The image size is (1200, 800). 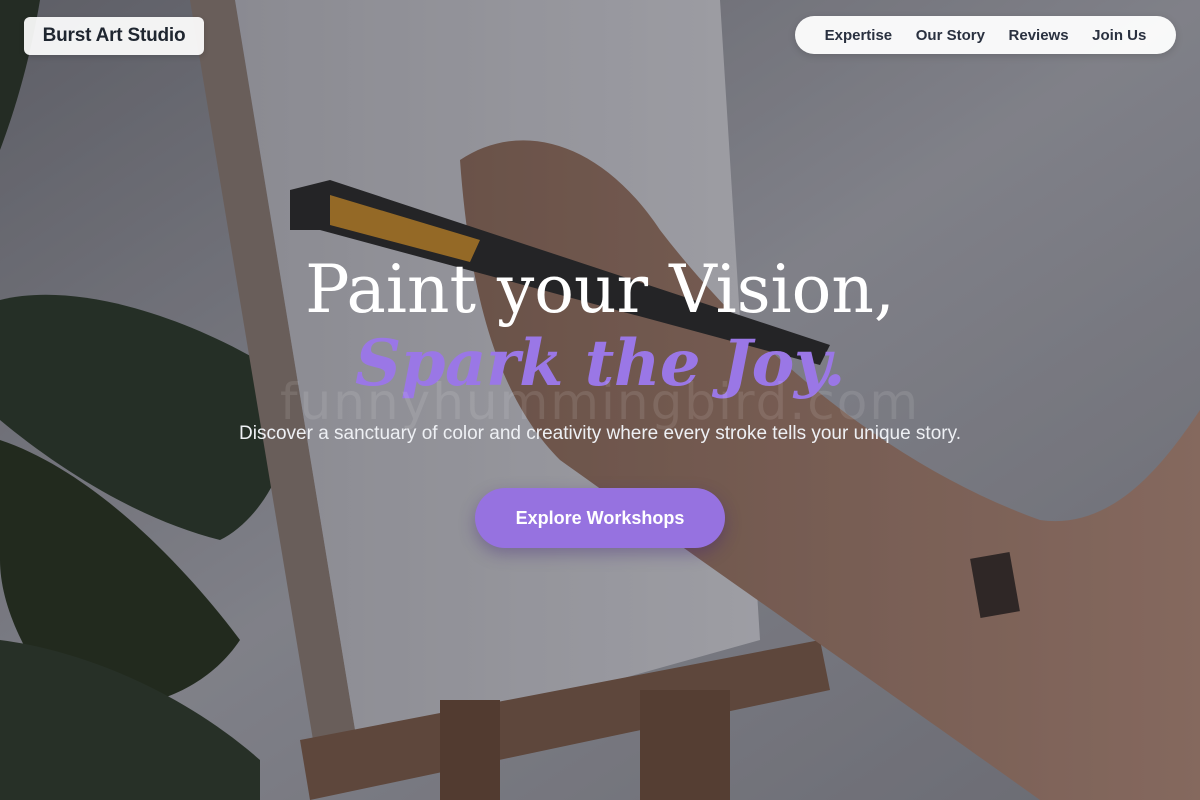 I want to click on nav-link-our-story: Our Story, so click(x=950, y=35).